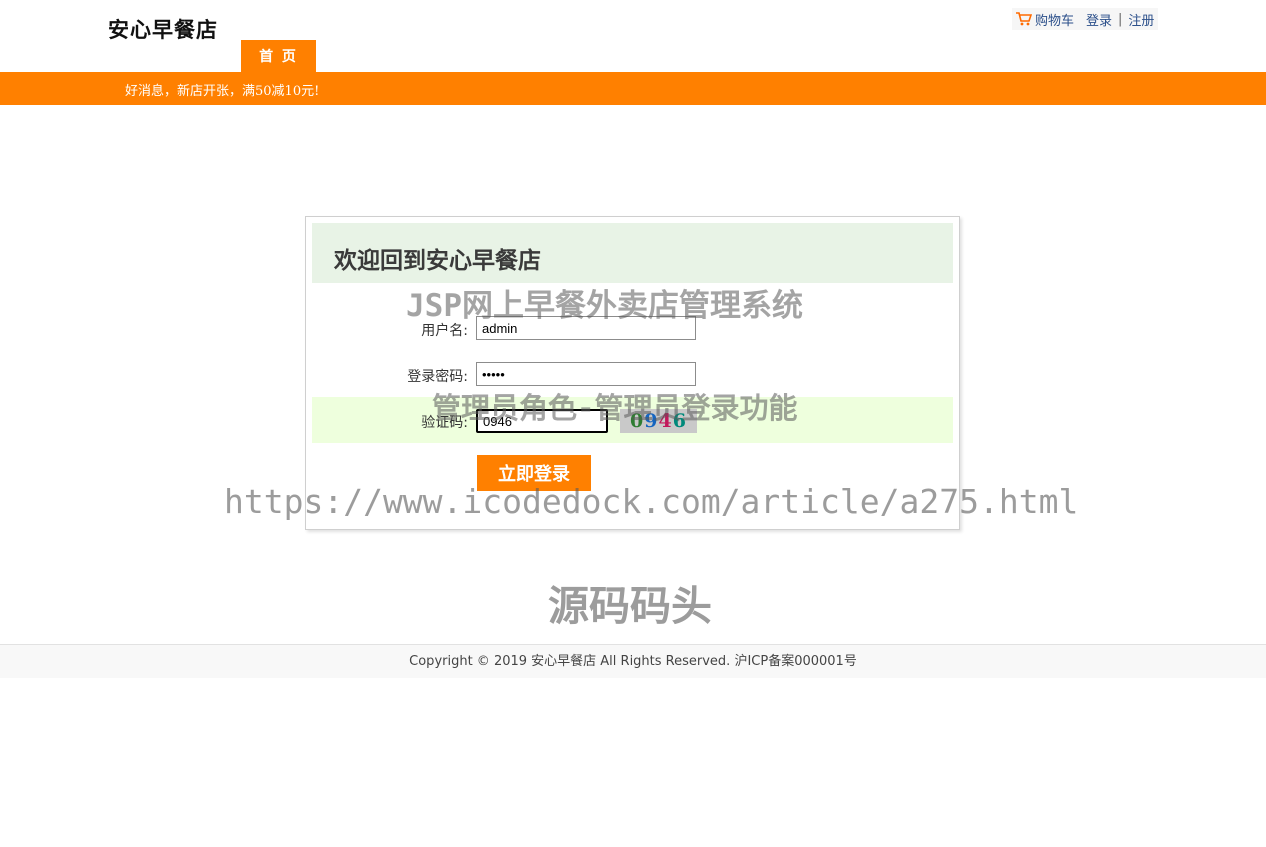 This screenshot has width=1266, height=847. What do you see at coordinates (437, 377) in the screenshot?
I see `password-label: 登录密码:` at bounding box center [437, 377].